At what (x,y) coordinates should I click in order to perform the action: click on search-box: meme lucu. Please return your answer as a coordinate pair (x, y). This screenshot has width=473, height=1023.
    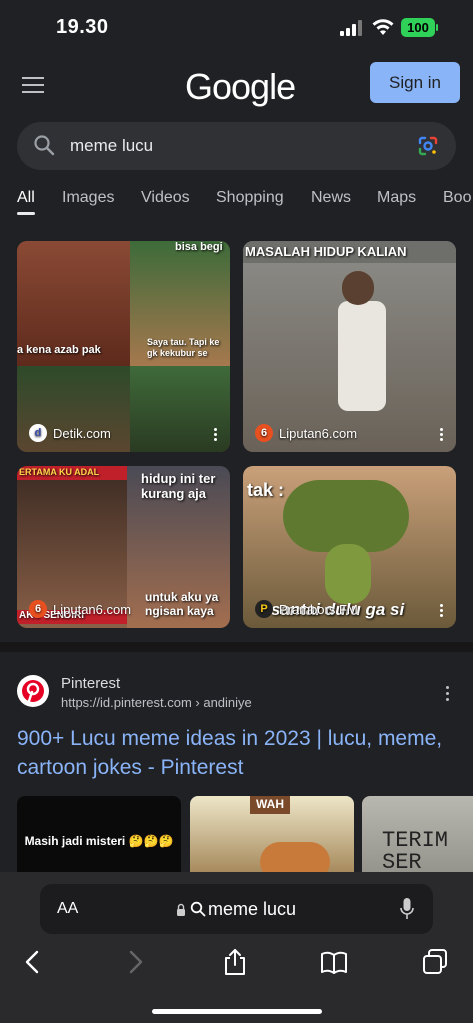
    Looking at the image, I should click on (236, 146).